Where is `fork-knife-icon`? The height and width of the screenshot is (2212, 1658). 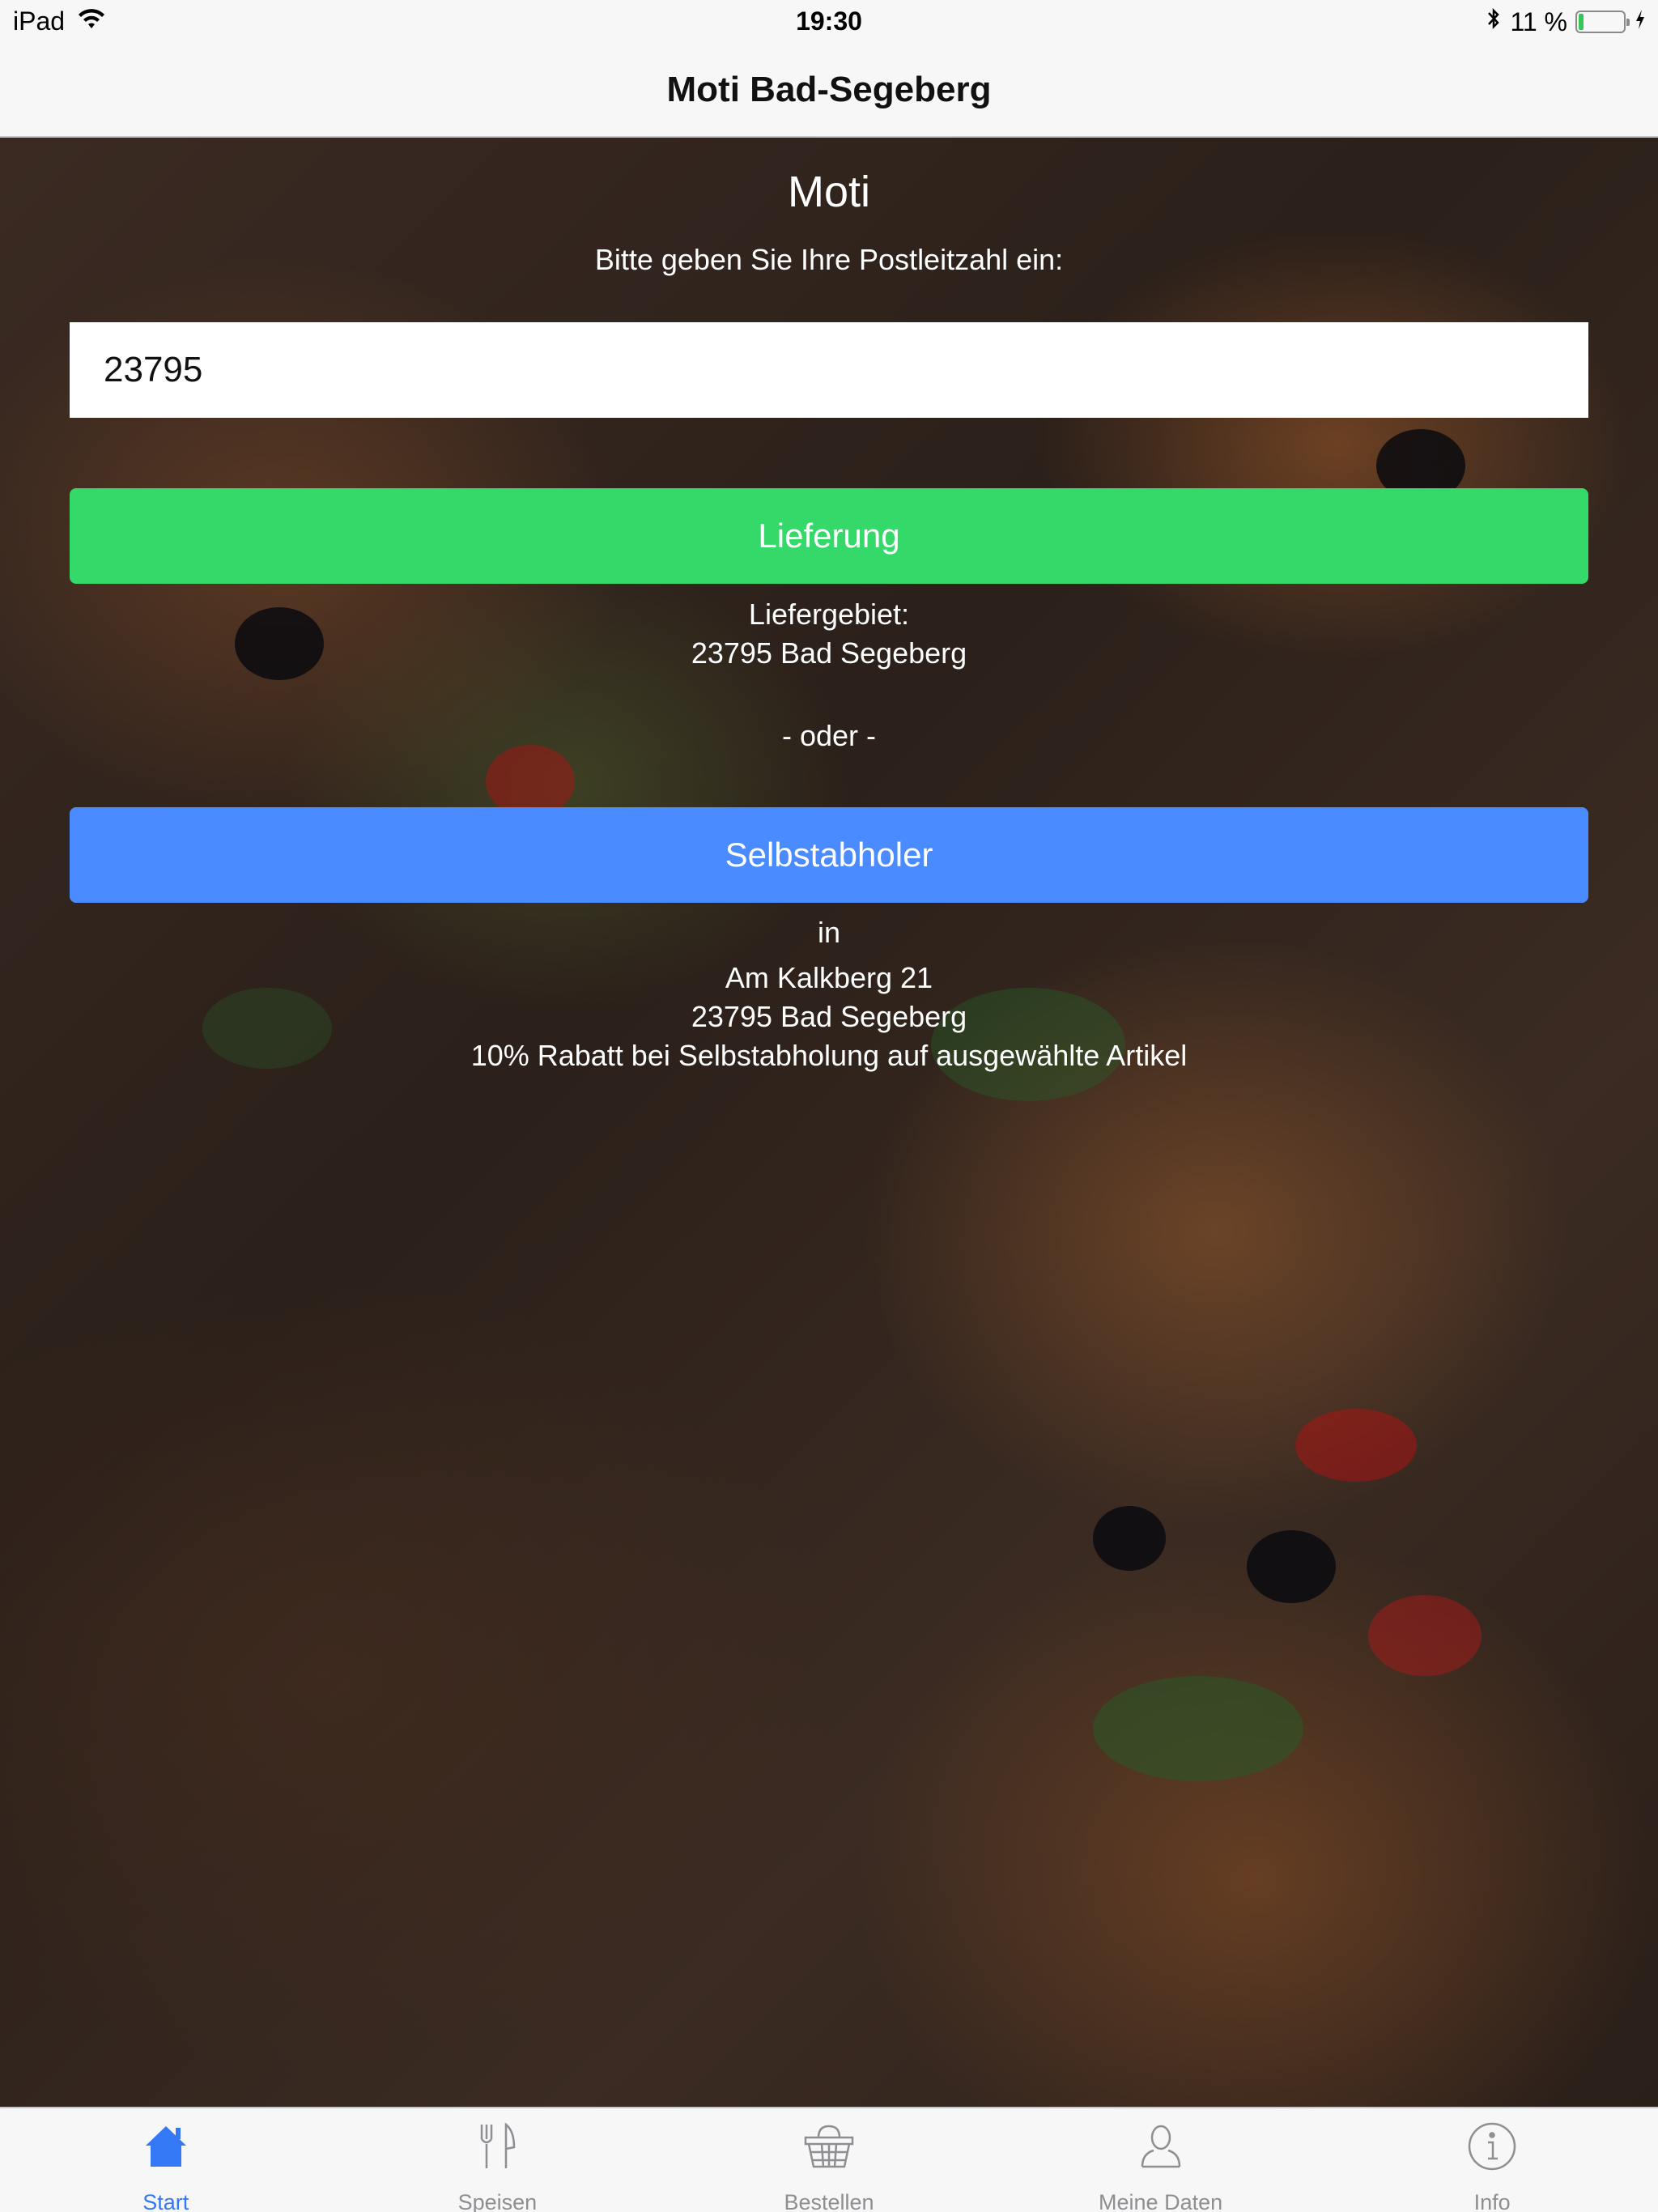 fork-knife-icon is located at coordinates (497, 2149).